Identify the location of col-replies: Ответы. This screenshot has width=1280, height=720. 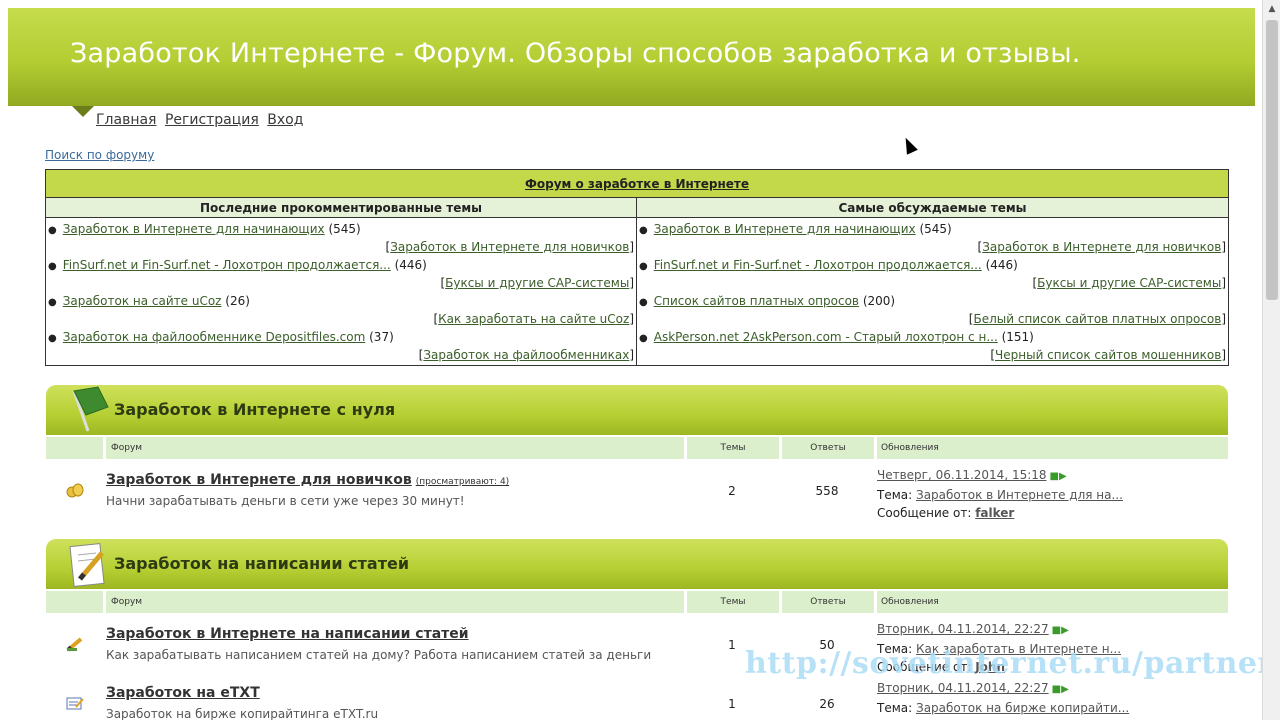
(828, 602).